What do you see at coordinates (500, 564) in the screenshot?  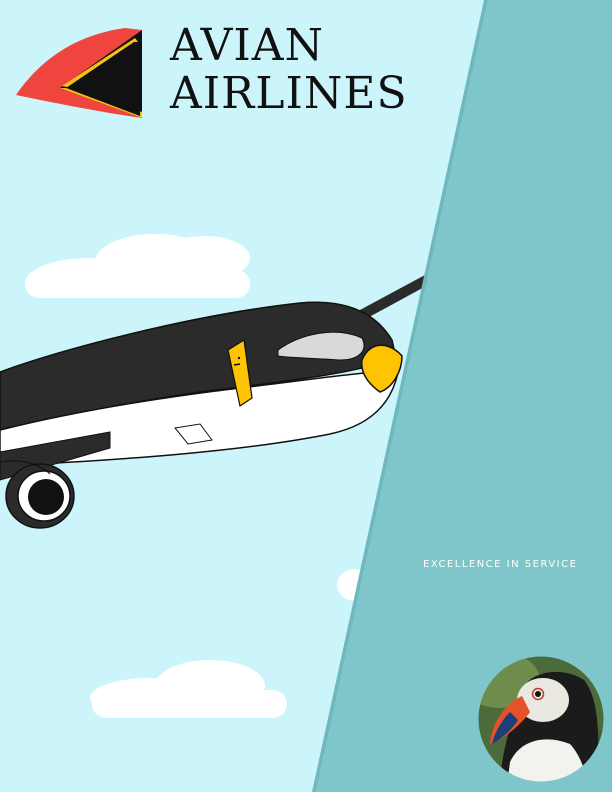 I see `tagline: EXCELLENCE IN SERVICE` at bounding box center [500, 564].